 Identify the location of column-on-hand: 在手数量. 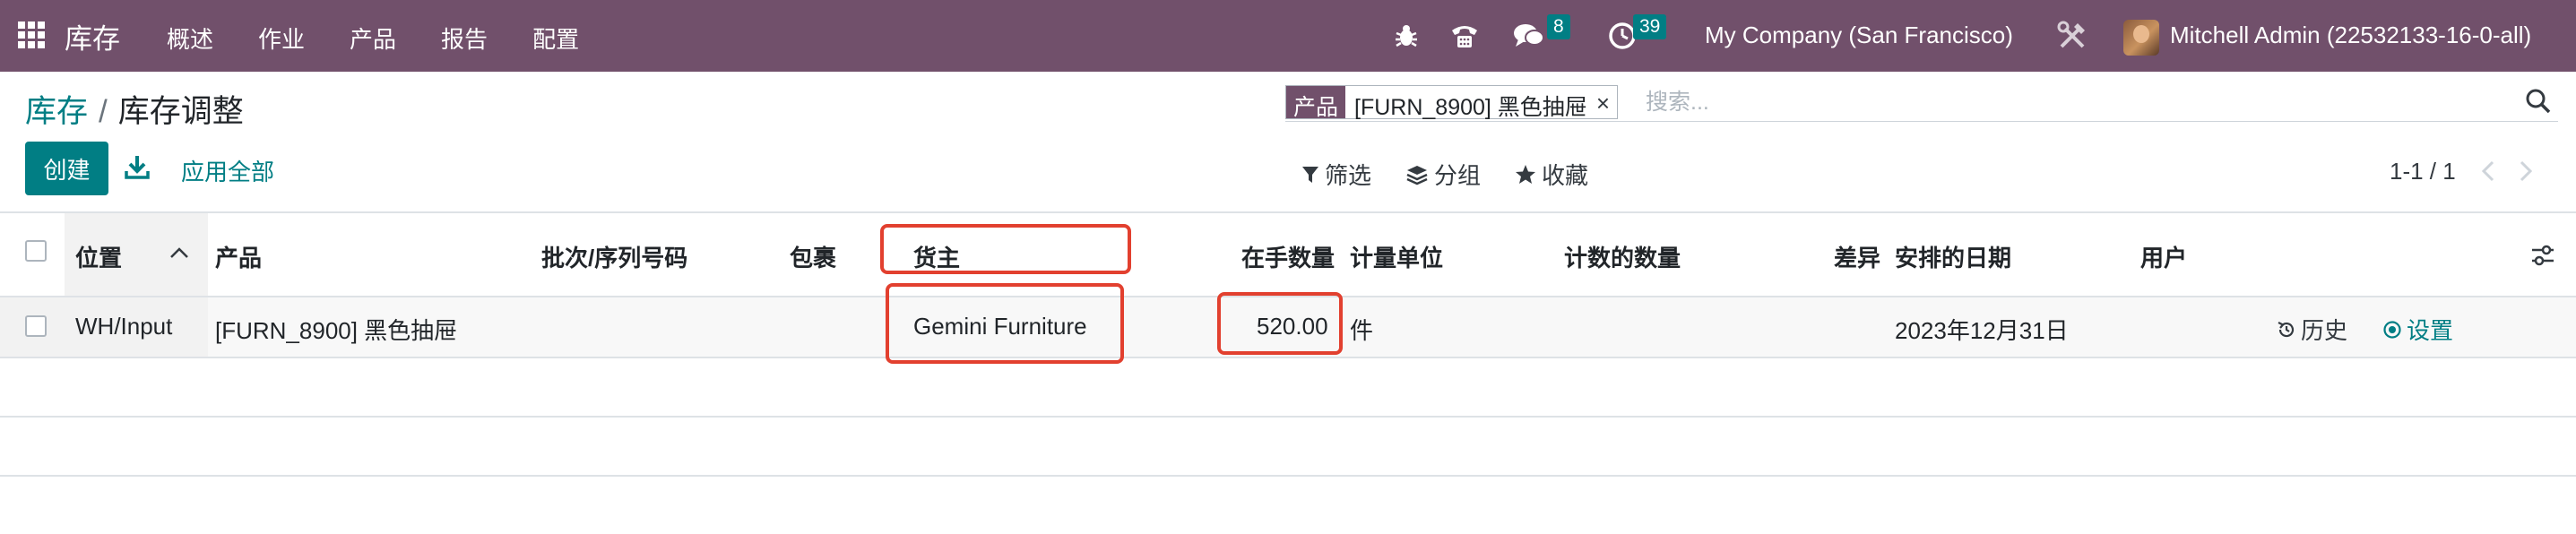
(1288, 257).